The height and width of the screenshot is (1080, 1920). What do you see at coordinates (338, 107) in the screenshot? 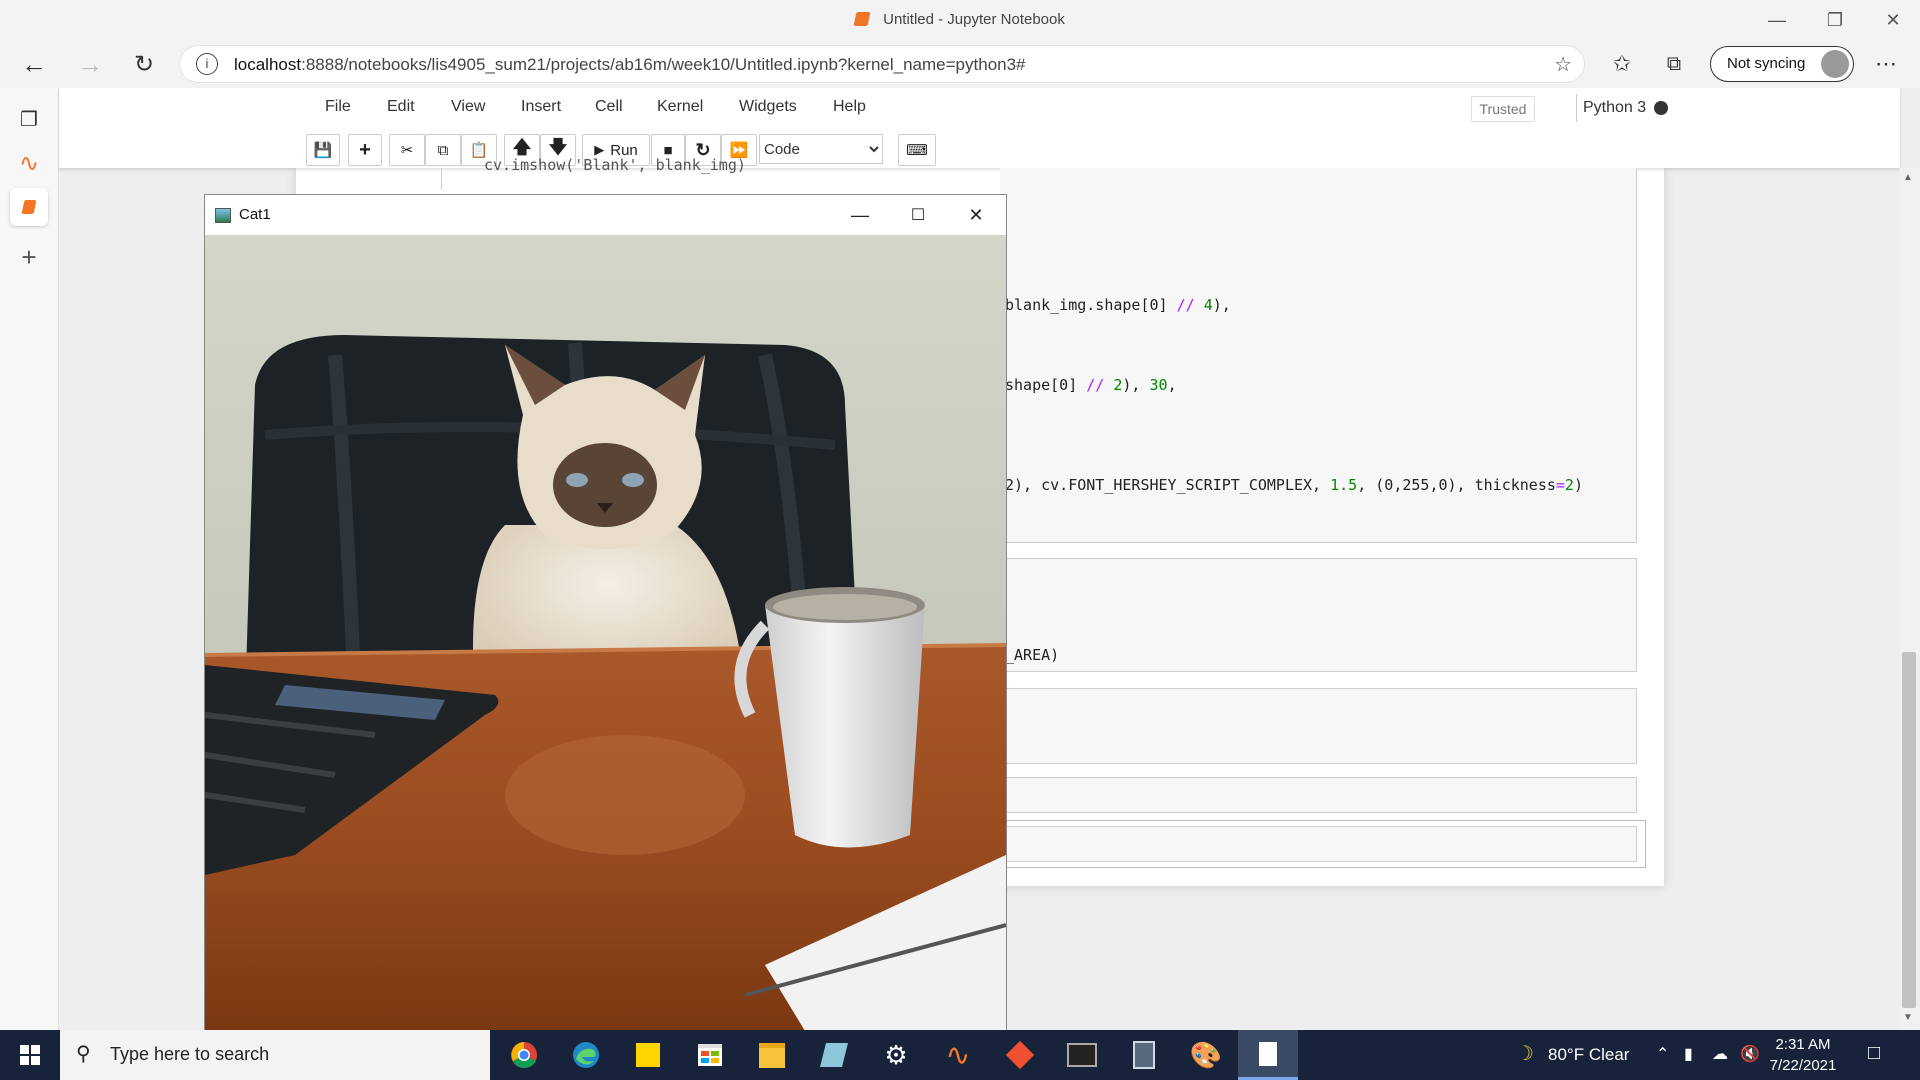
I see `menu-file: File` at bounding box center [338, 107].